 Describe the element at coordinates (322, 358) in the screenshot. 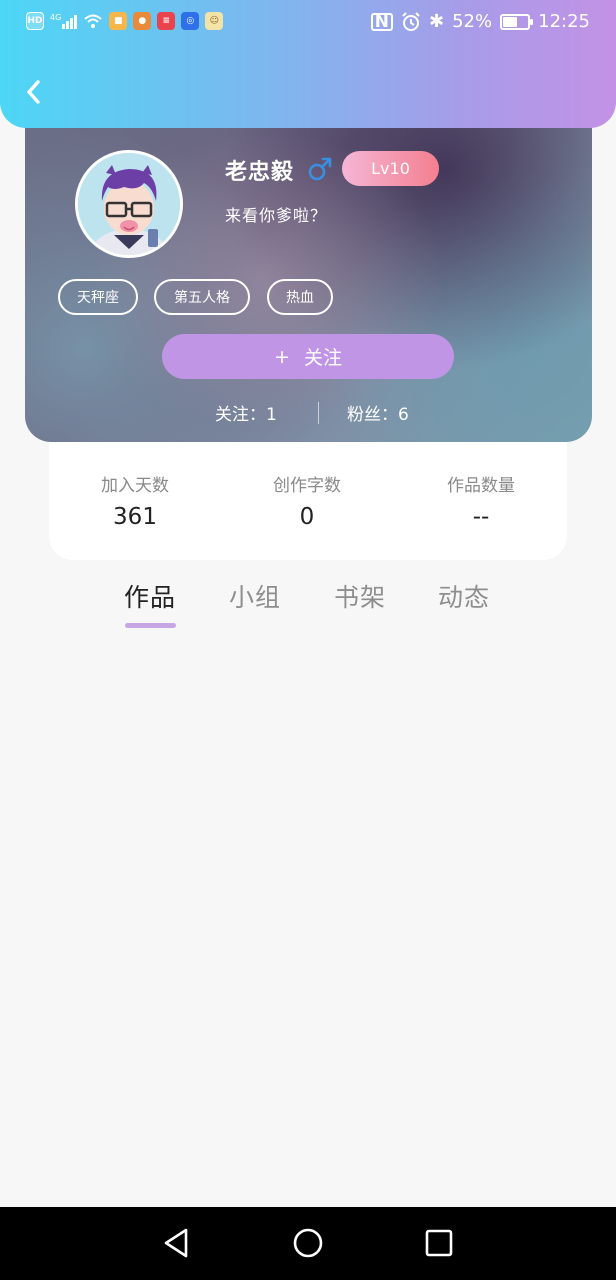

I see `follow-button-label: 关注` at that location.